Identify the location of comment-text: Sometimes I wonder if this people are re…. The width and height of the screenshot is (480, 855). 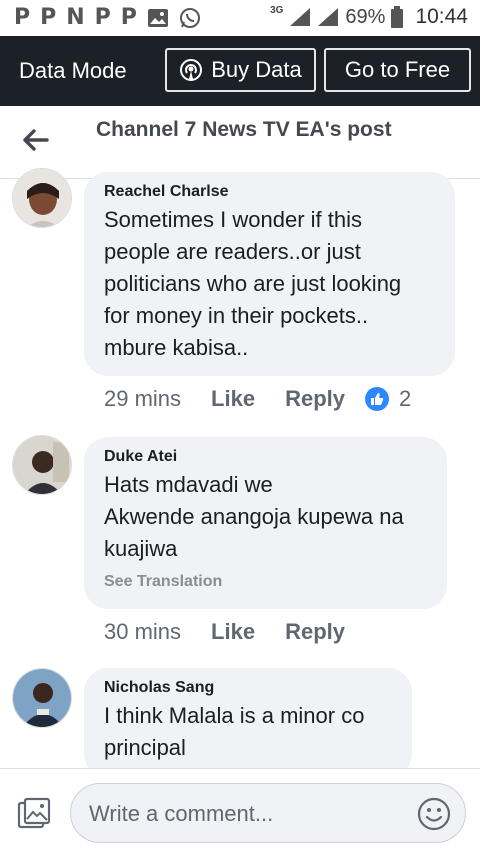
(269, 284).